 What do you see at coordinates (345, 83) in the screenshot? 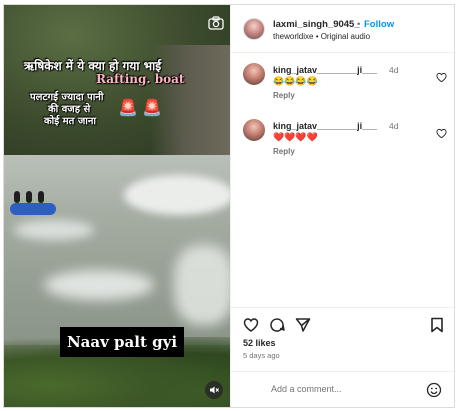
I see `comment-item: king_jatav________ji___ 4d 😂😂😂😂 Reply` at bounding box center [345, 83].